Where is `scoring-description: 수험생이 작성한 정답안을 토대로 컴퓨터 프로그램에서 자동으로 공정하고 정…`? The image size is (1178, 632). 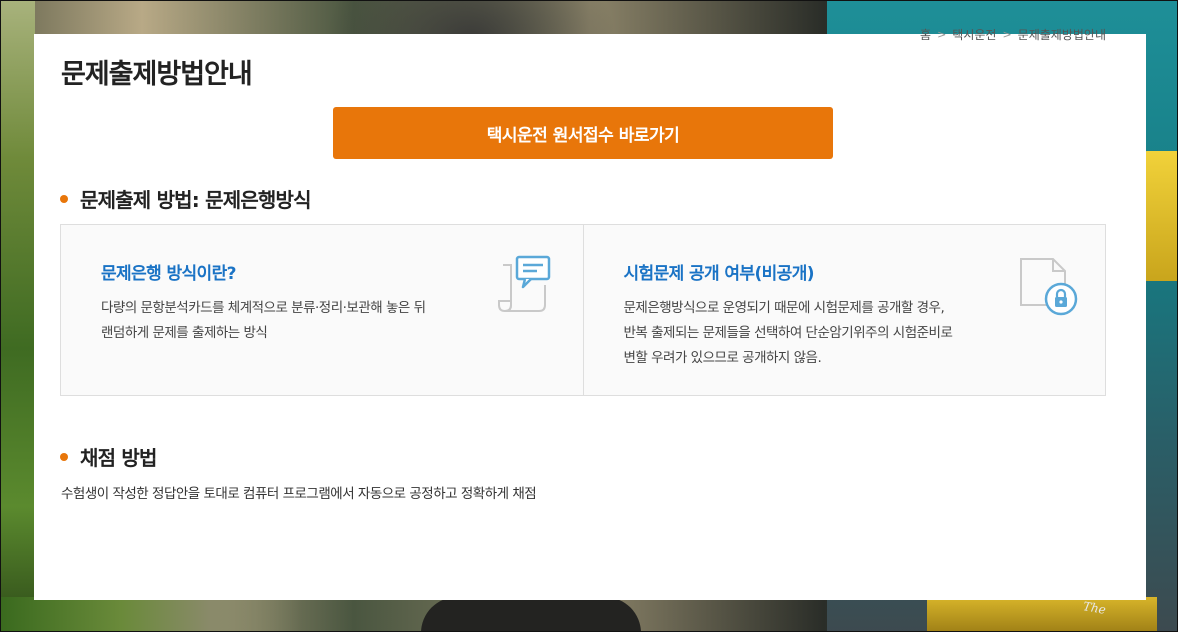 scoring-description: 수험생이 작성한 정답안을 토대로 컴퓨터 프로그램에서 자동으로 공정하고 정… is located at coordinates (299, 494).